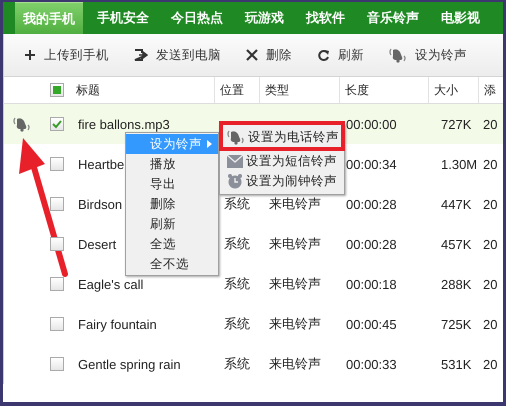 The height and width of the screenshot is (406, 506). Describe the element at coordinates (277, 90) in the screenshot. I see `column-header: 类型` at that location.